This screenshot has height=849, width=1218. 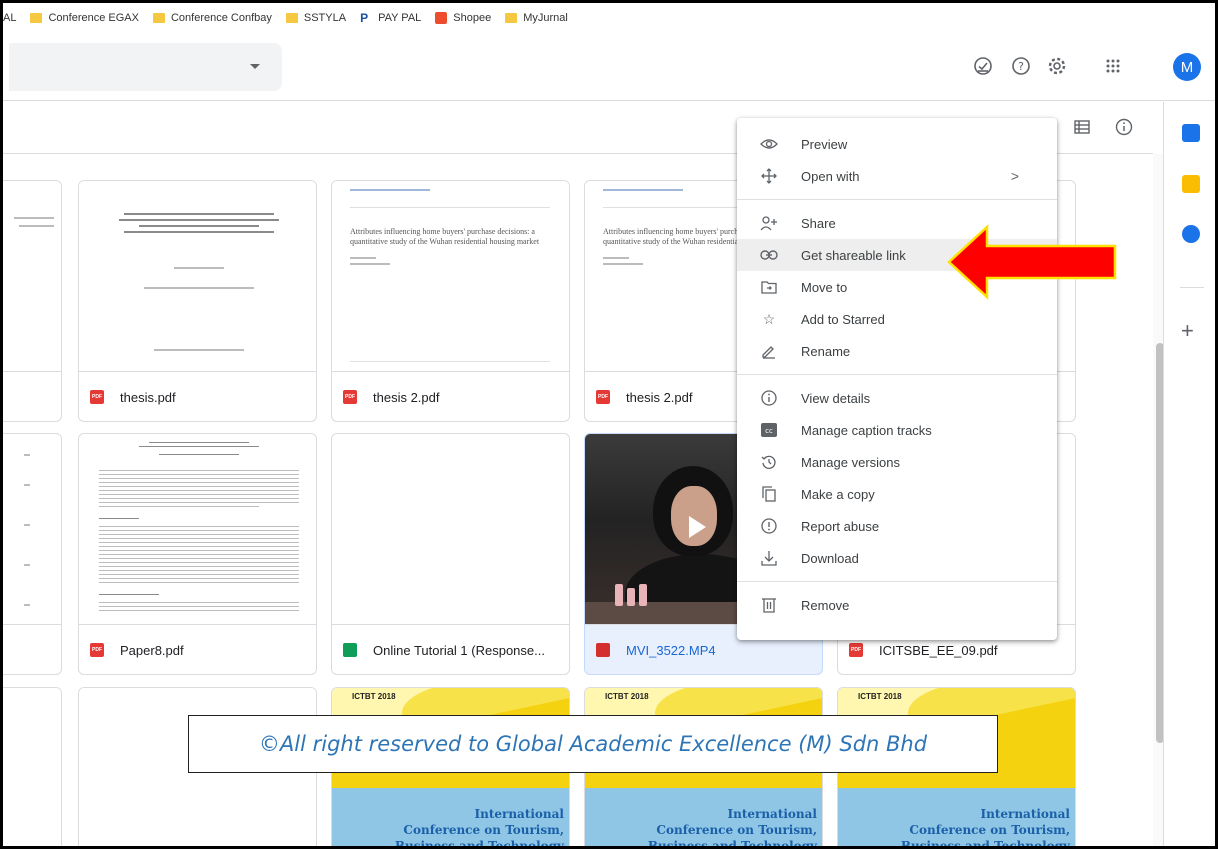 I want to click on sheets-icon, so click(x=350, y=650).